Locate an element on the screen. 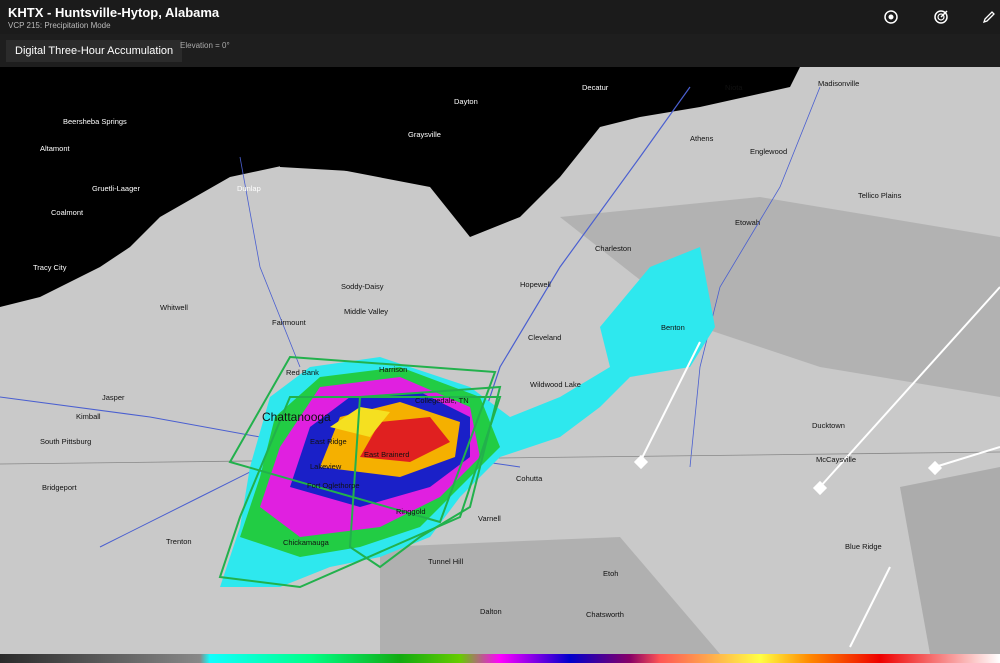 Image resolution: width=1000 pixels, height=663 pixels. city-label: Hopewell is located at coordinates (535, 284).